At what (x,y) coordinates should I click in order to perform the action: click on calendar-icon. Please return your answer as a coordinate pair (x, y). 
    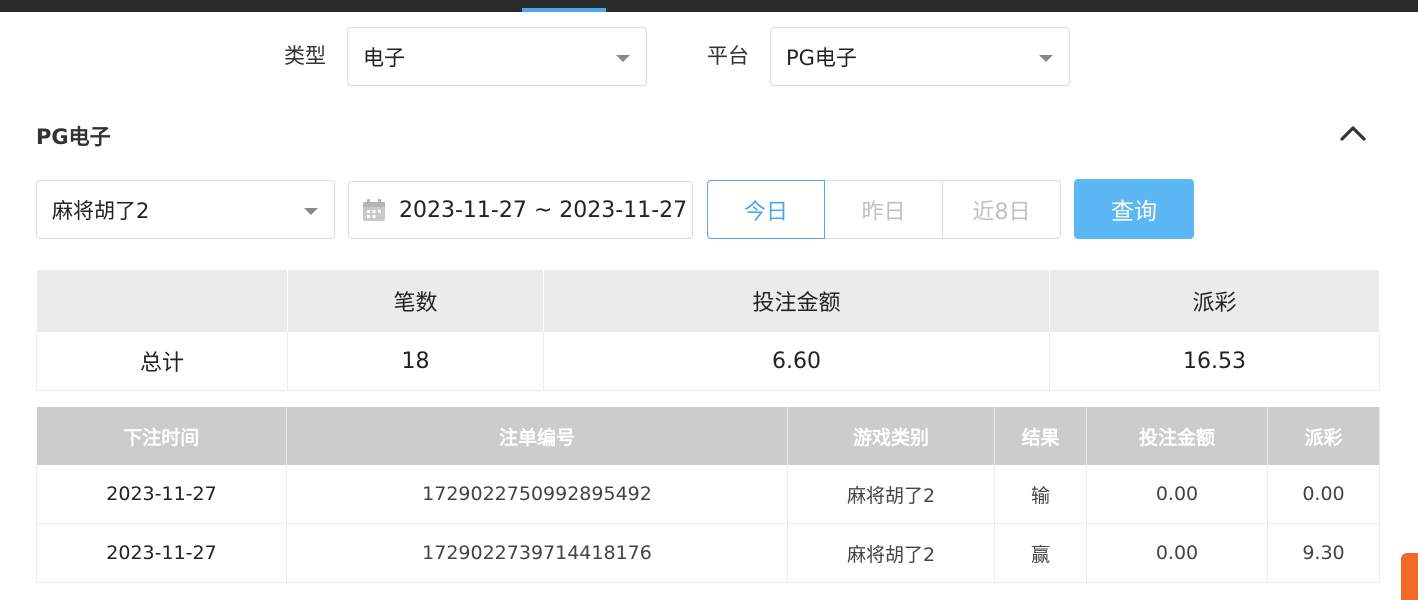
    Looking at the image, I should click on (374, 210).